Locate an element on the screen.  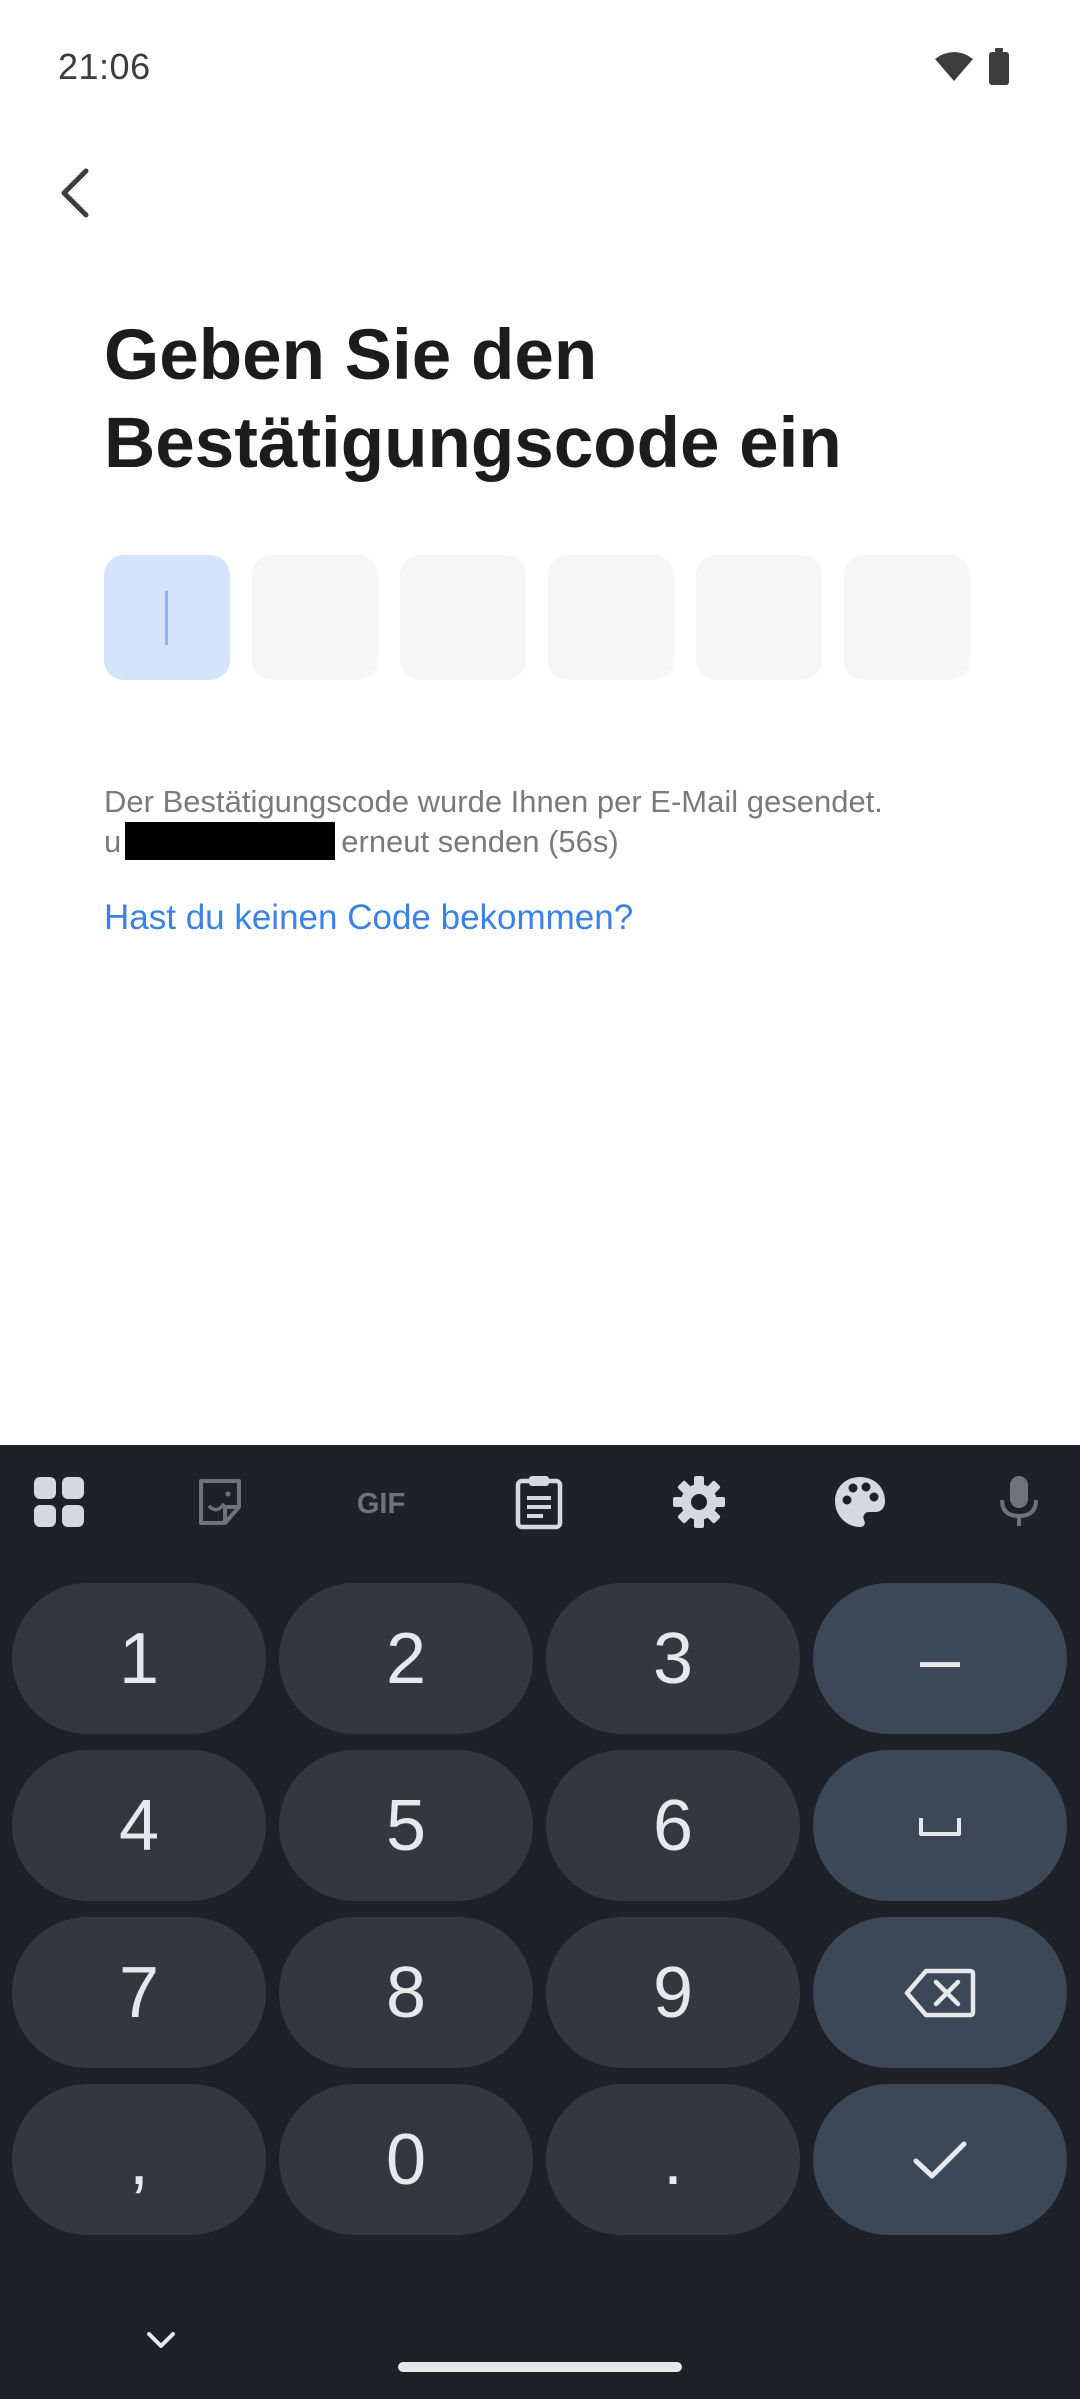
text-caret is located at coordinates (166, 618).